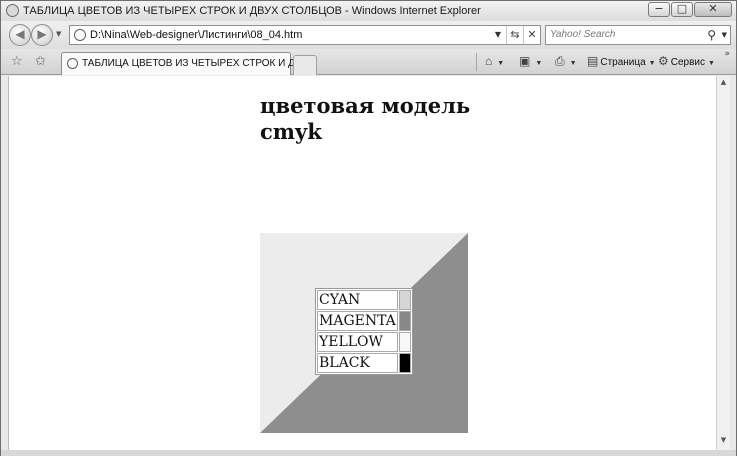 The height and width of the screenshot is (456, 737). I want to click on gear-icon: ⚙, so click(663, 61).